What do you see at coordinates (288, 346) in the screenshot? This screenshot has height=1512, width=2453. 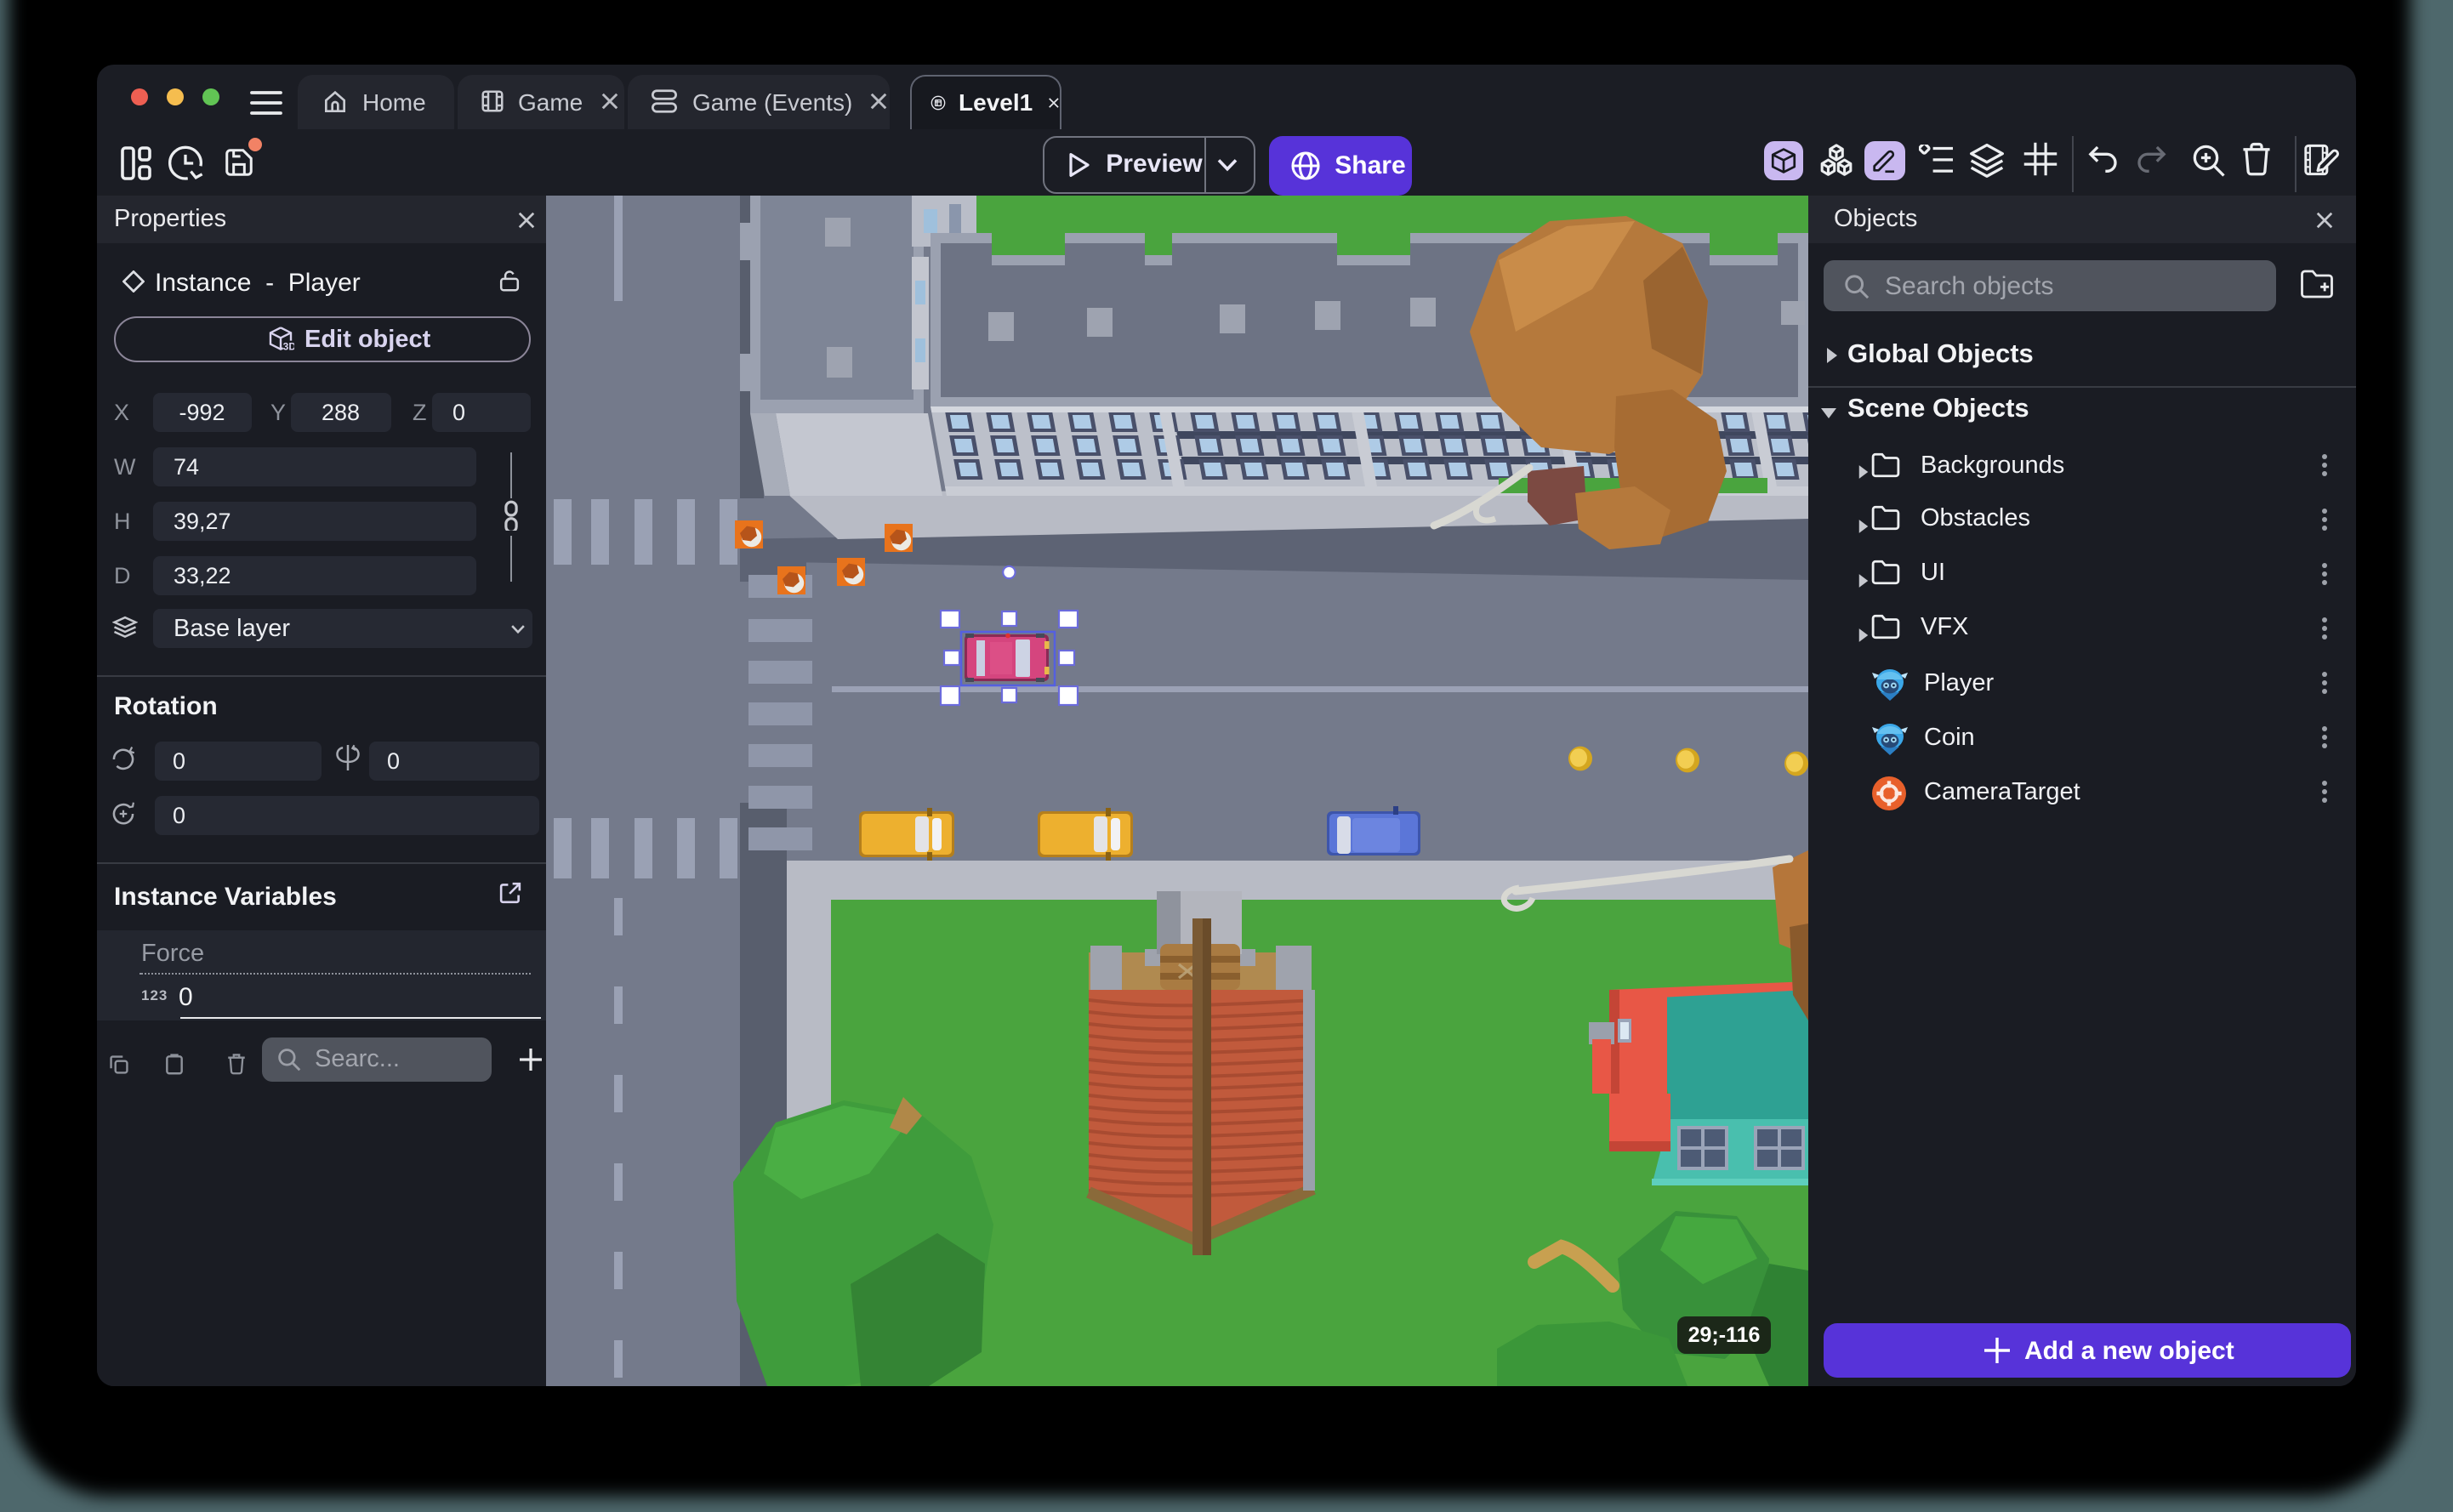 I see `svg-text: 3D` at bounding box center [288, 346].